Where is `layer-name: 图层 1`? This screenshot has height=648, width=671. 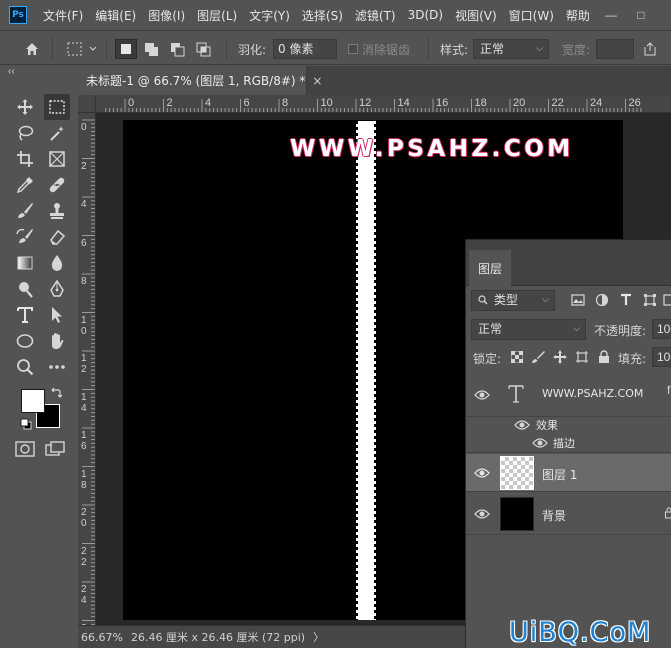 layer-name: 图层 1 is located at coordinates (560, 475).